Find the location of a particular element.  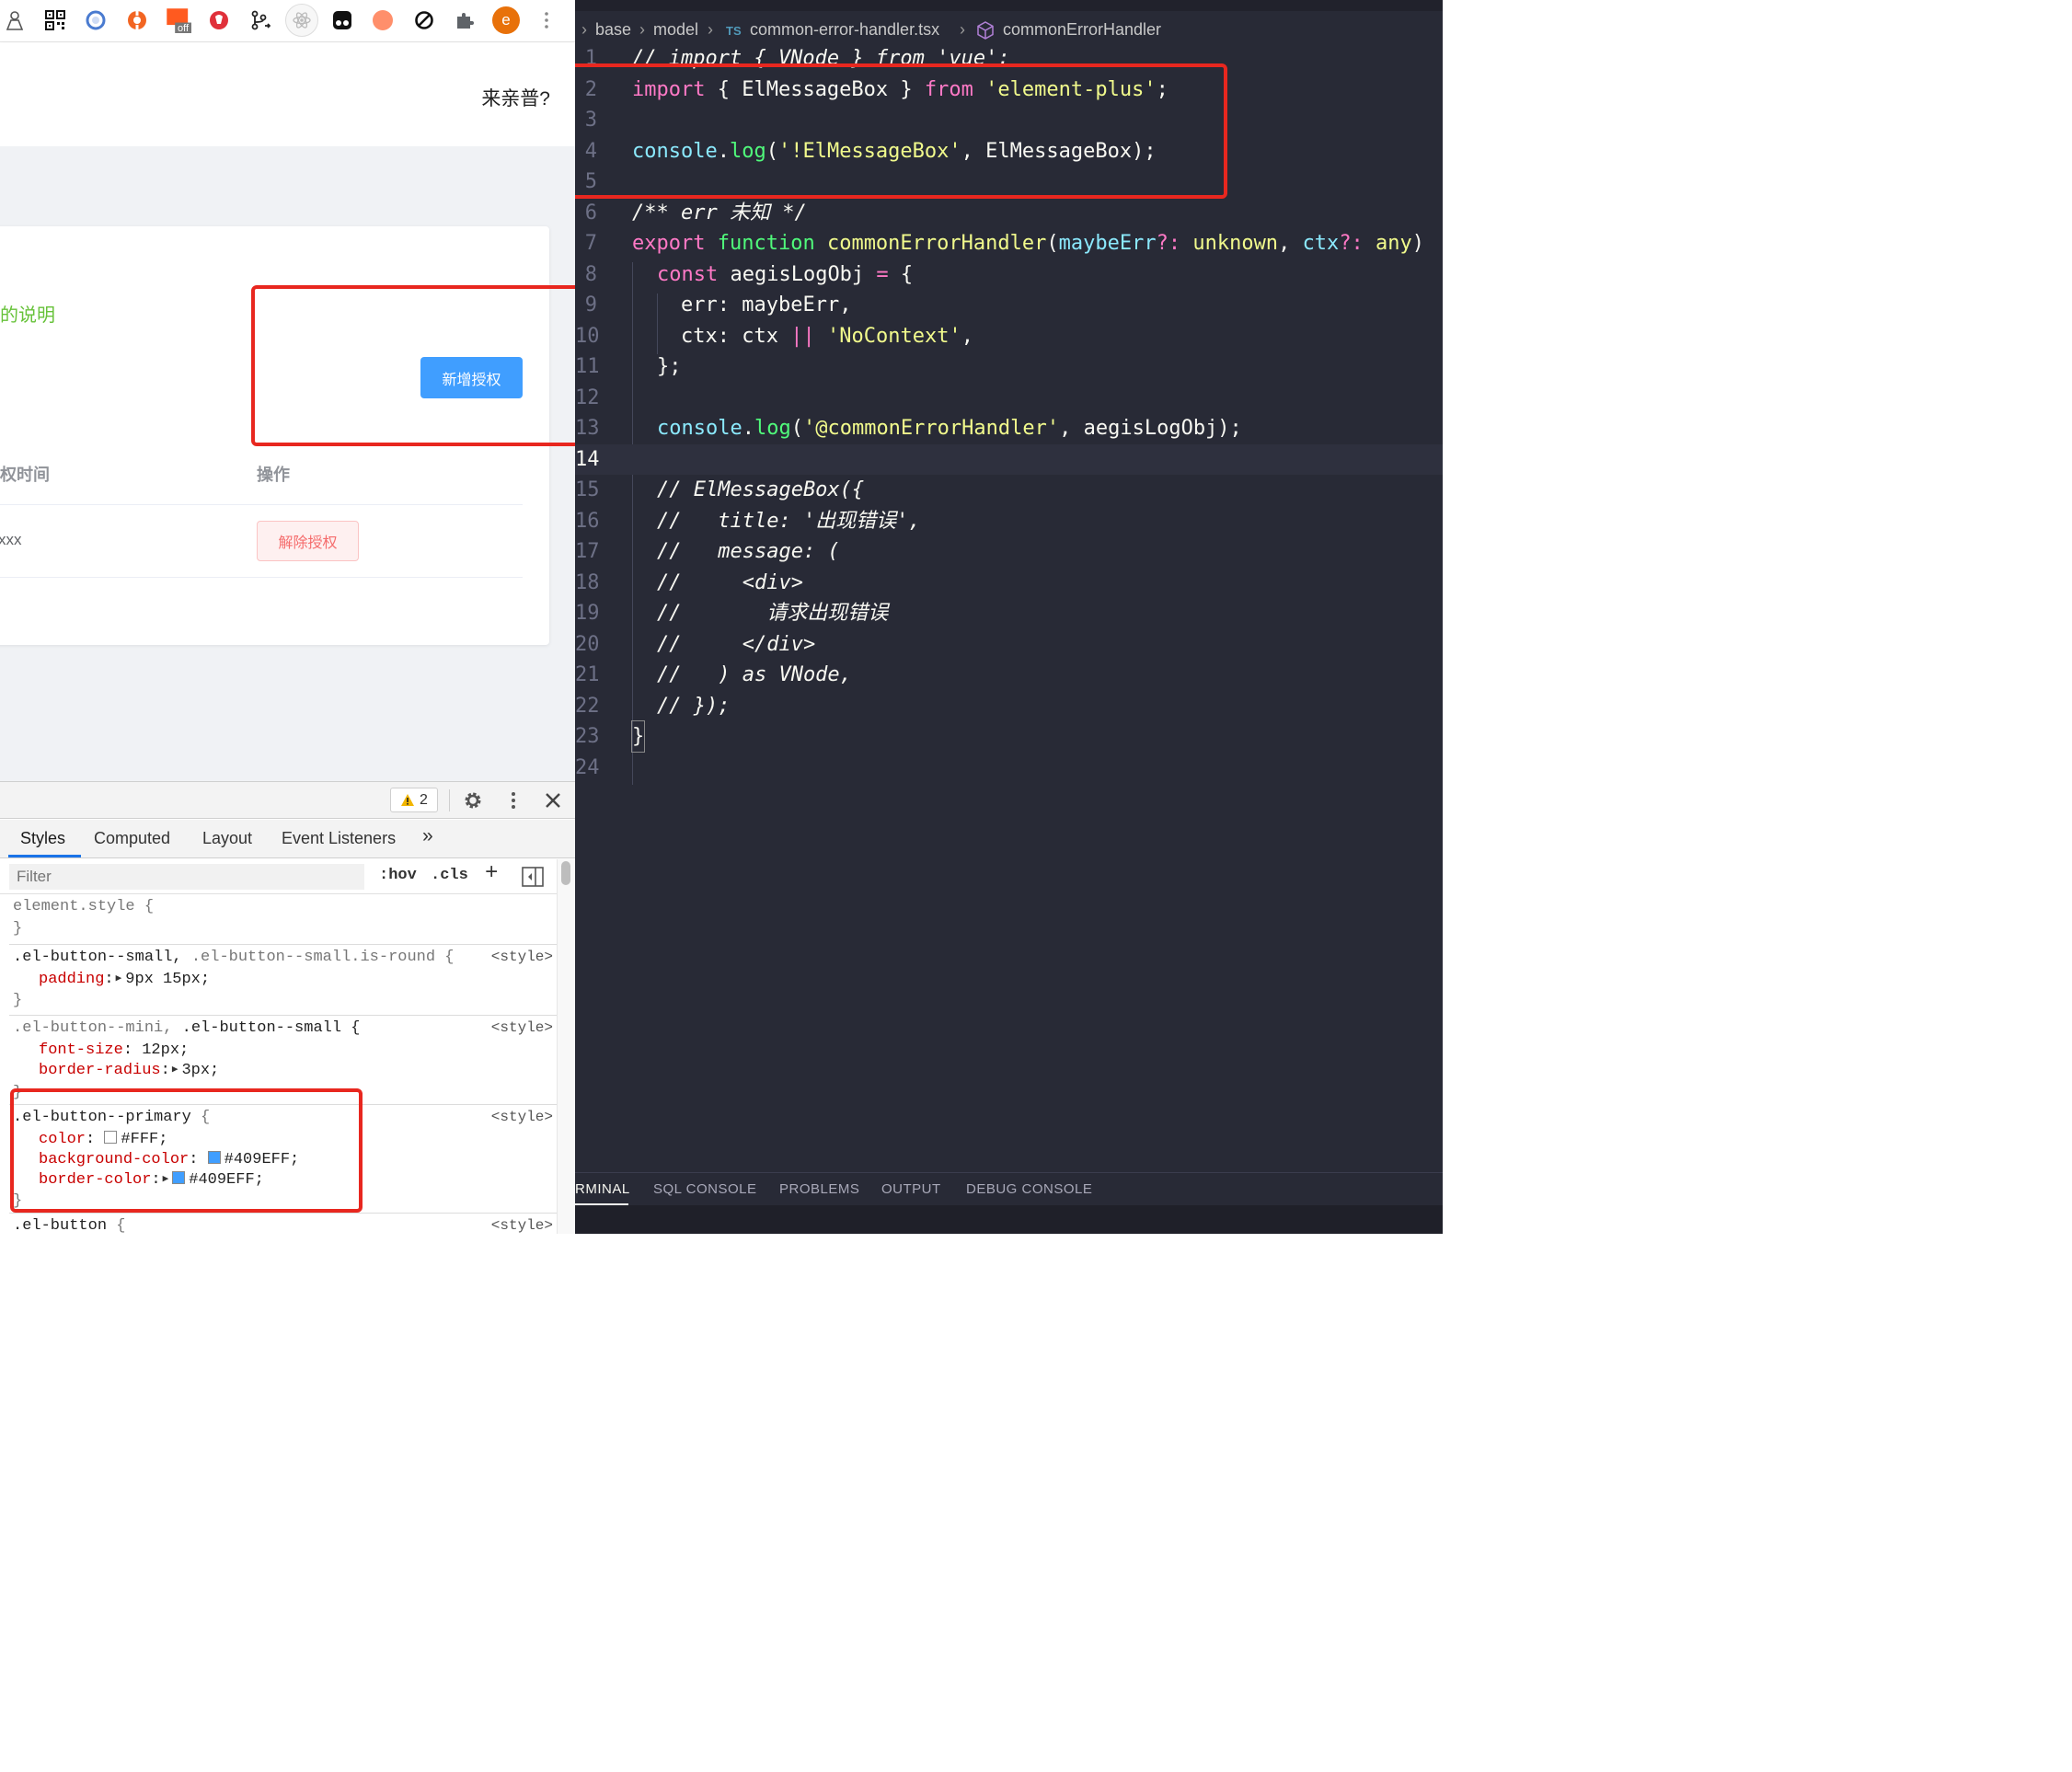

css-property: background-color is located at coordinates (114, 1159).